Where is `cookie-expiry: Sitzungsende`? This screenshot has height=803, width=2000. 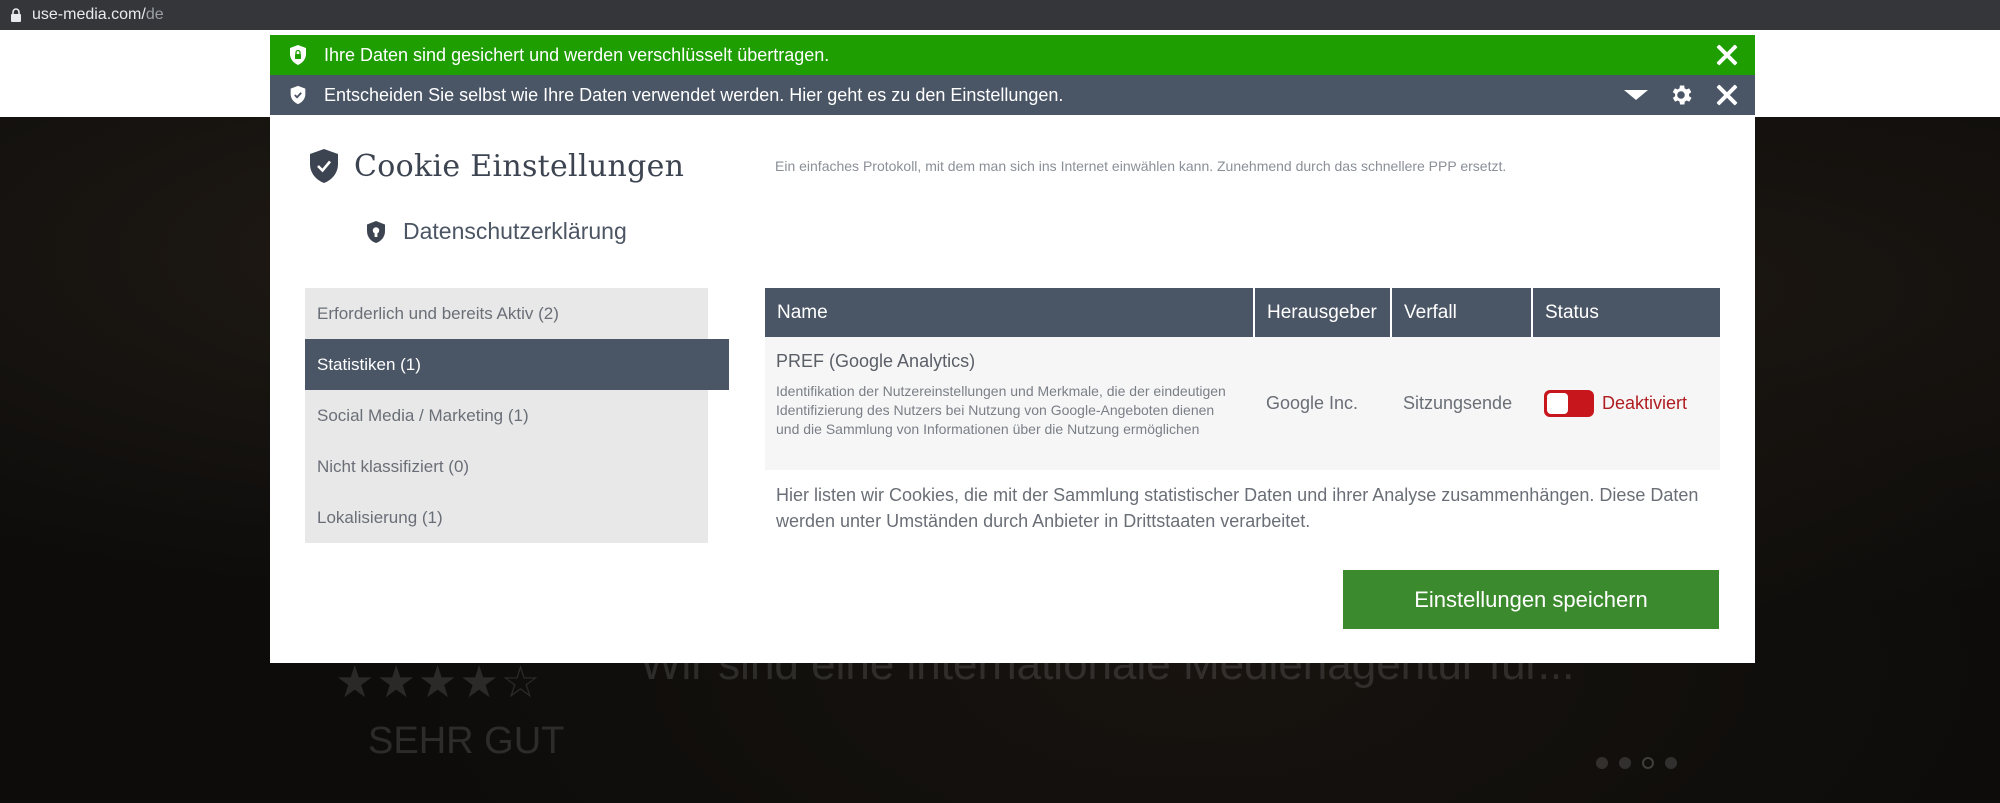
cookie-expiry: Sitzungsende is located at coordinates (1458, 403).